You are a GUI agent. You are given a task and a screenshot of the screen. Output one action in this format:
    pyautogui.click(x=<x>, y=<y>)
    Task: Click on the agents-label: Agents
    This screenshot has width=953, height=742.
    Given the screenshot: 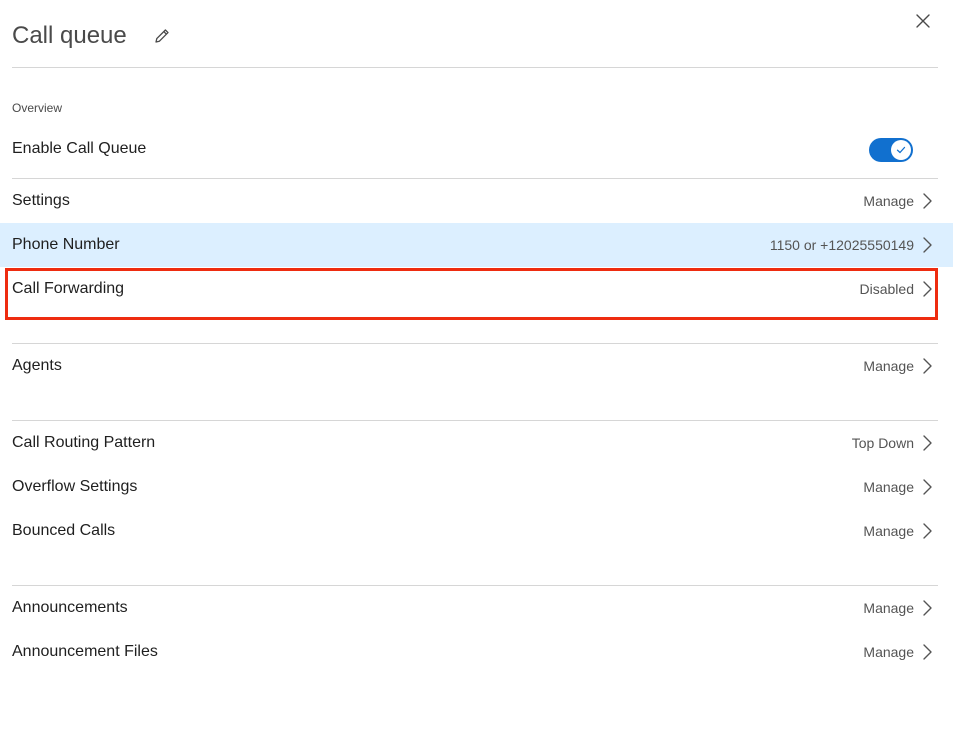 What is the action you would take?
    pyautogui.click(x=37, y=365)
    